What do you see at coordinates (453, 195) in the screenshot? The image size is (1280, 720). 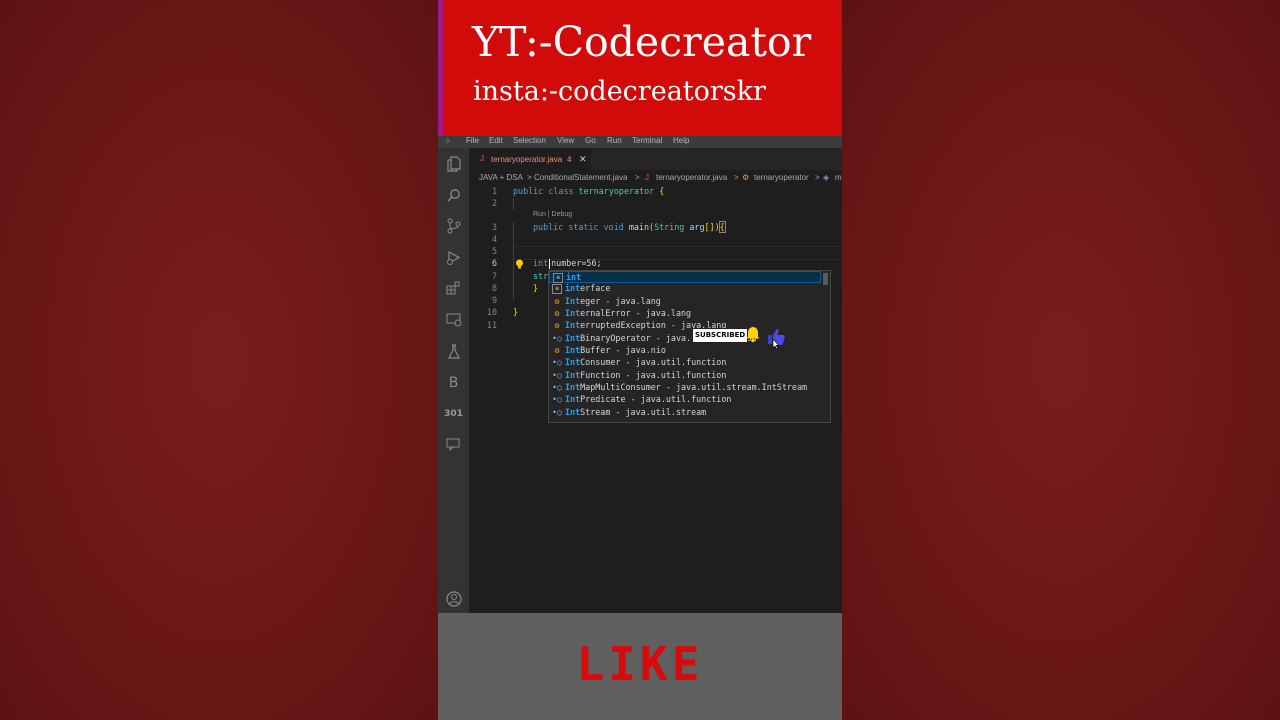 I see `search-icon` at bounding box center [453, 195].